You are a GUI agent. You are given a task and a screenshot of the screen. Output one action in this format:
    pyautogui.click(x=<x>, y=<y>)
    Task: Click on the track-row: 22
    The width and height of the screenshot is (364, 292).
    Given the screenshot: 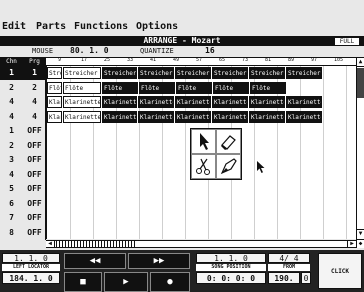 What is the action you would take?
    pyautogui.click(x=23, y=88)
    